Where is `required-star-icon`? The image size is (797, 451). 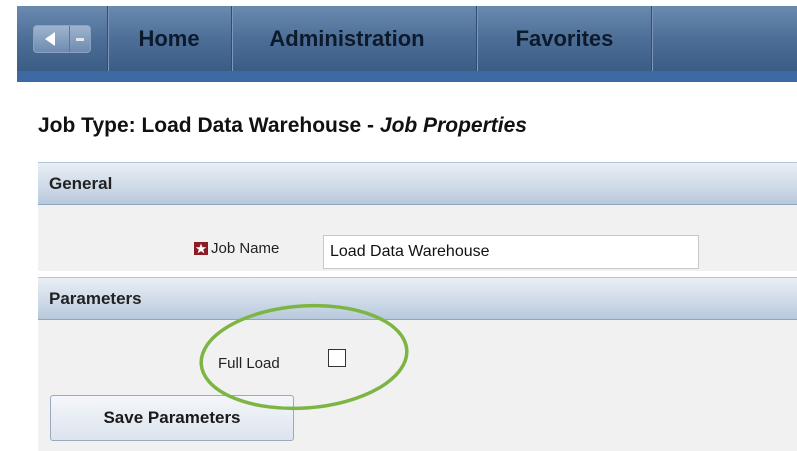
required-star-icon is located at coordinates (201, 248).